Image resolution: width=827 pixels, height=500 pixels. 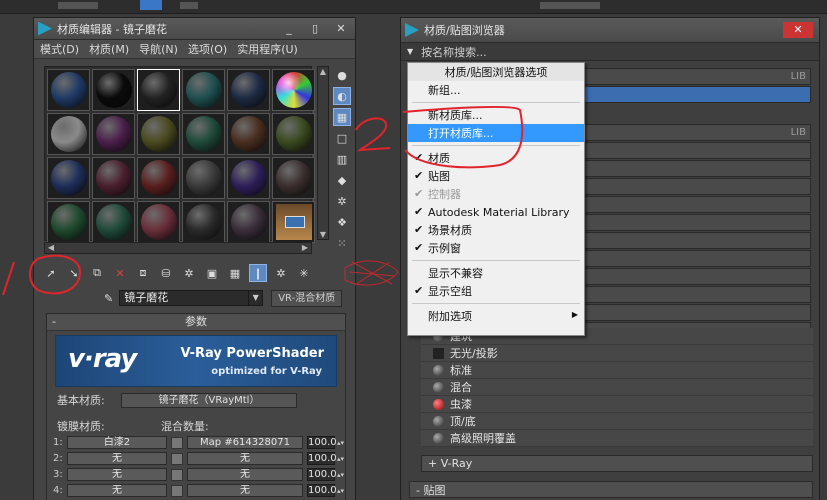 What do you see at coordinates (281, 273) in the screenshot?
I see `go-forward-sibling-icon: ✲` at bounding box center [281, 273].